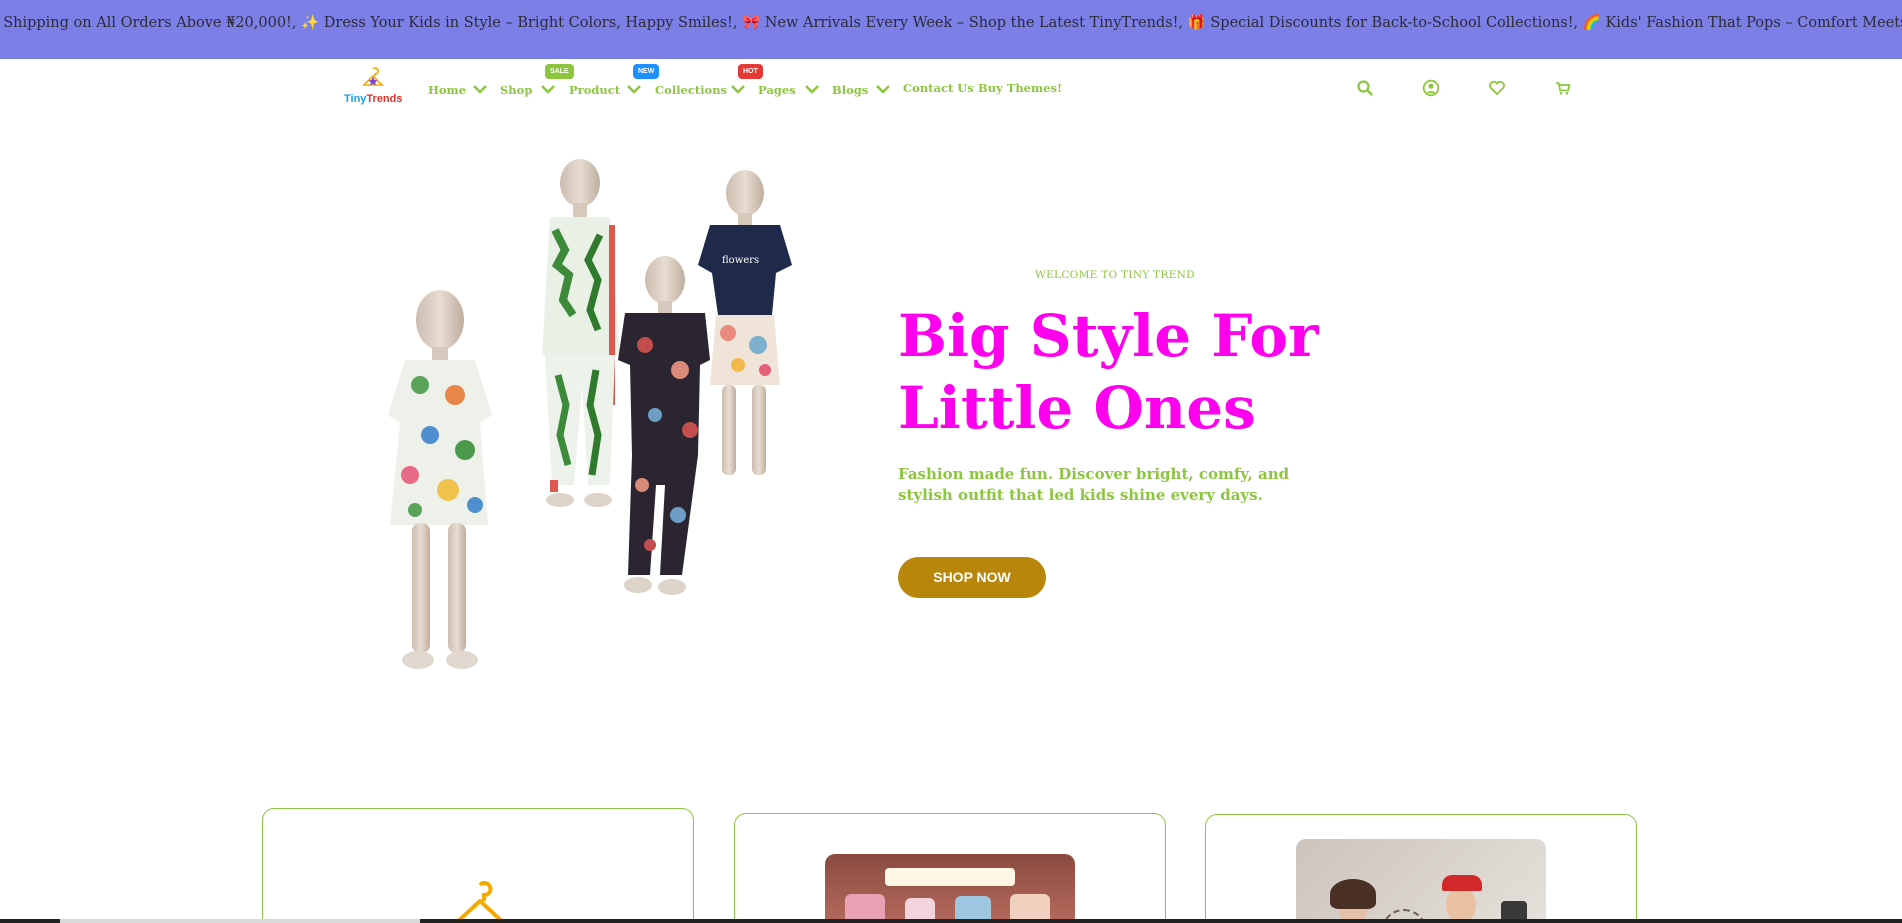 Image resolution: width=1902 pixels, height=923 pixels. I want to click on logo-trends: Trends, so click(384, 99).